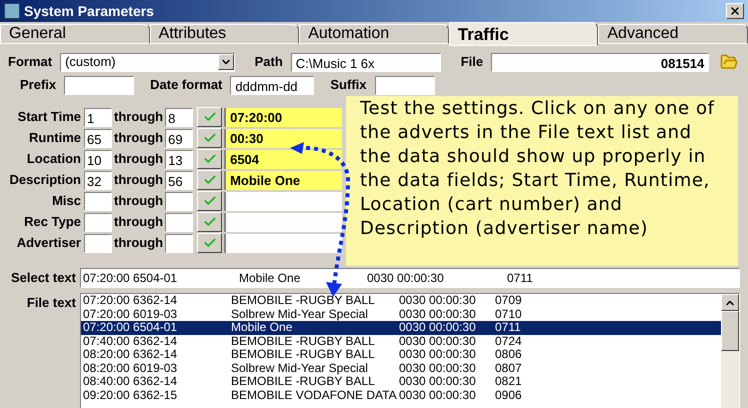 The height and width of the screenshot is (408, 748). What do you see at coordinates (12, 11) in the screenshot?
I see `app-icon` at bounding box center [12, 11].